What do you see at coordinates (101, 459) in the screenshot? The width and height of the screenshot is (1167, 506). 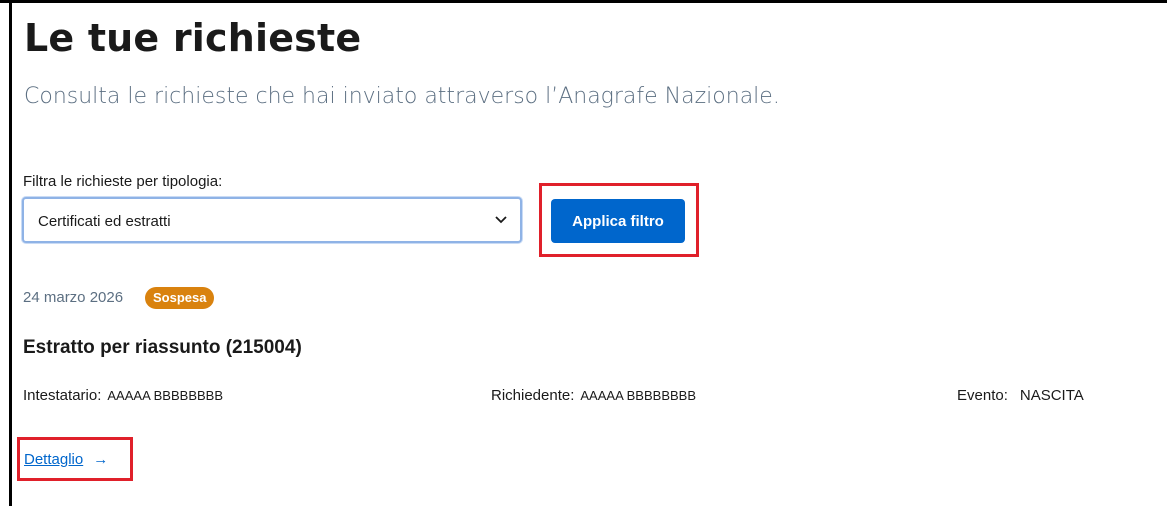 I see `arrow-right-icon: →` at bounding box center [101, 459].